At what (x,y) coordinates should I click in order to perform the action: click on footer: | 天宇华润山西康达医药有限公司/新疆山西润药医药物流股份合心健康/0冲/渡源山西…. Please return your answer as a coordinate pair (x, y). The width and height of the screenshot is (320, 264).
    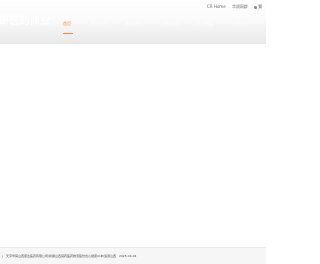
    Looking at the image, I should click on (133, 256).